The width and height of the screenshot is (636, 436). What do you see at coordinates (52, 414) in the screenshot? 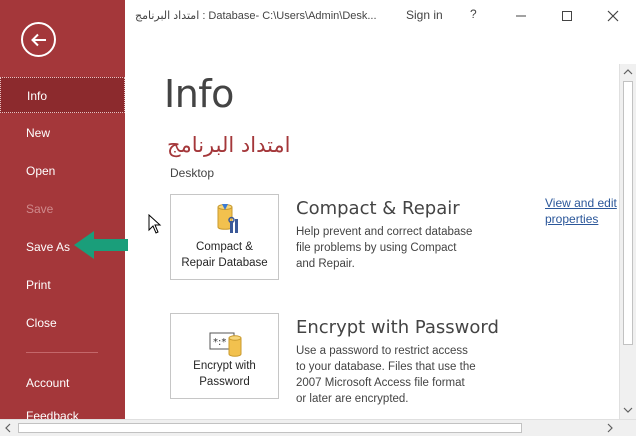
I see `sidebar-item-label: Feedback` at bounding box center [52, 414].